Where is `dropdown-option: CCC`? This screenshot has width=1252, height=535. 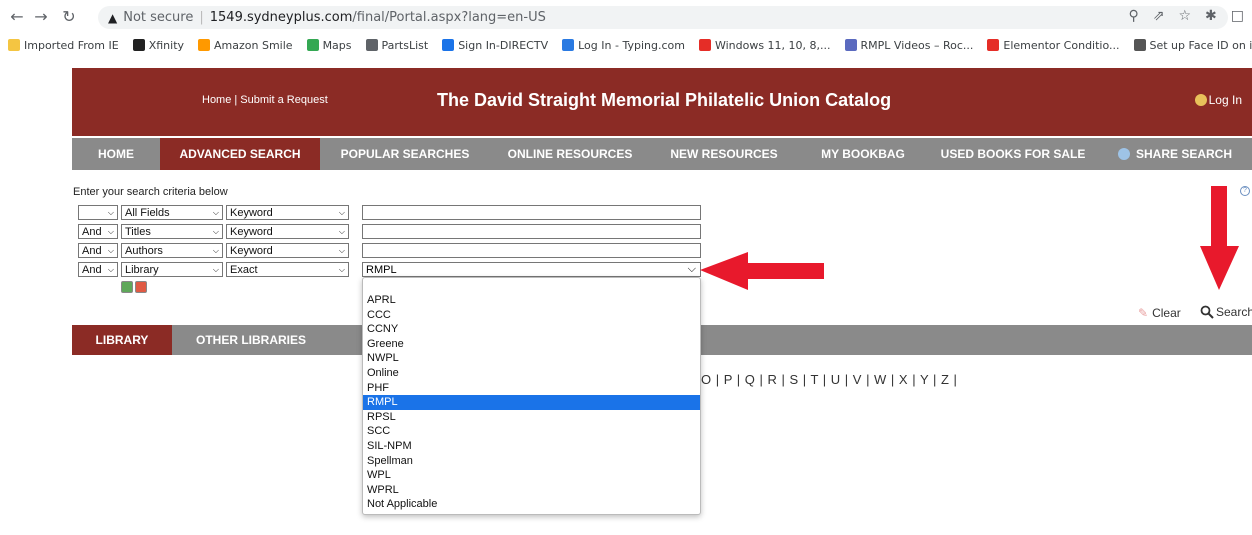
dropdown-option: CCC is located at coordinates (531, 315).